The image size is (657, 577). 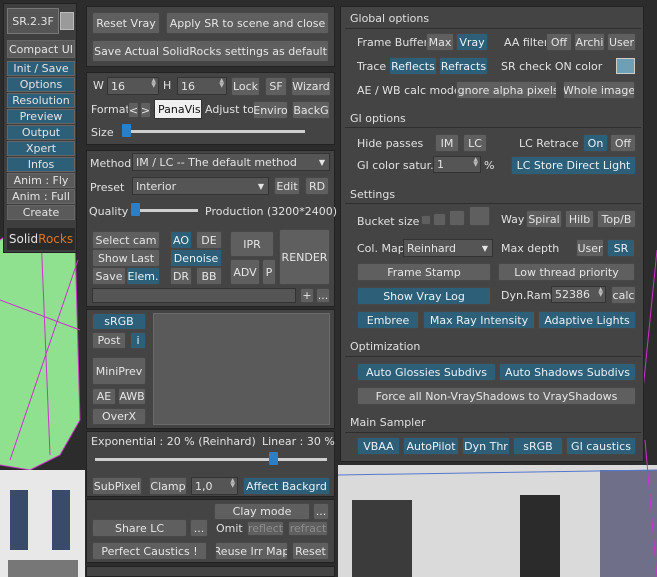 What do you see at coordinates (126, 258) in the screenshot?
I see `show-last-button: Show Last` at bounding box center [126, 258].